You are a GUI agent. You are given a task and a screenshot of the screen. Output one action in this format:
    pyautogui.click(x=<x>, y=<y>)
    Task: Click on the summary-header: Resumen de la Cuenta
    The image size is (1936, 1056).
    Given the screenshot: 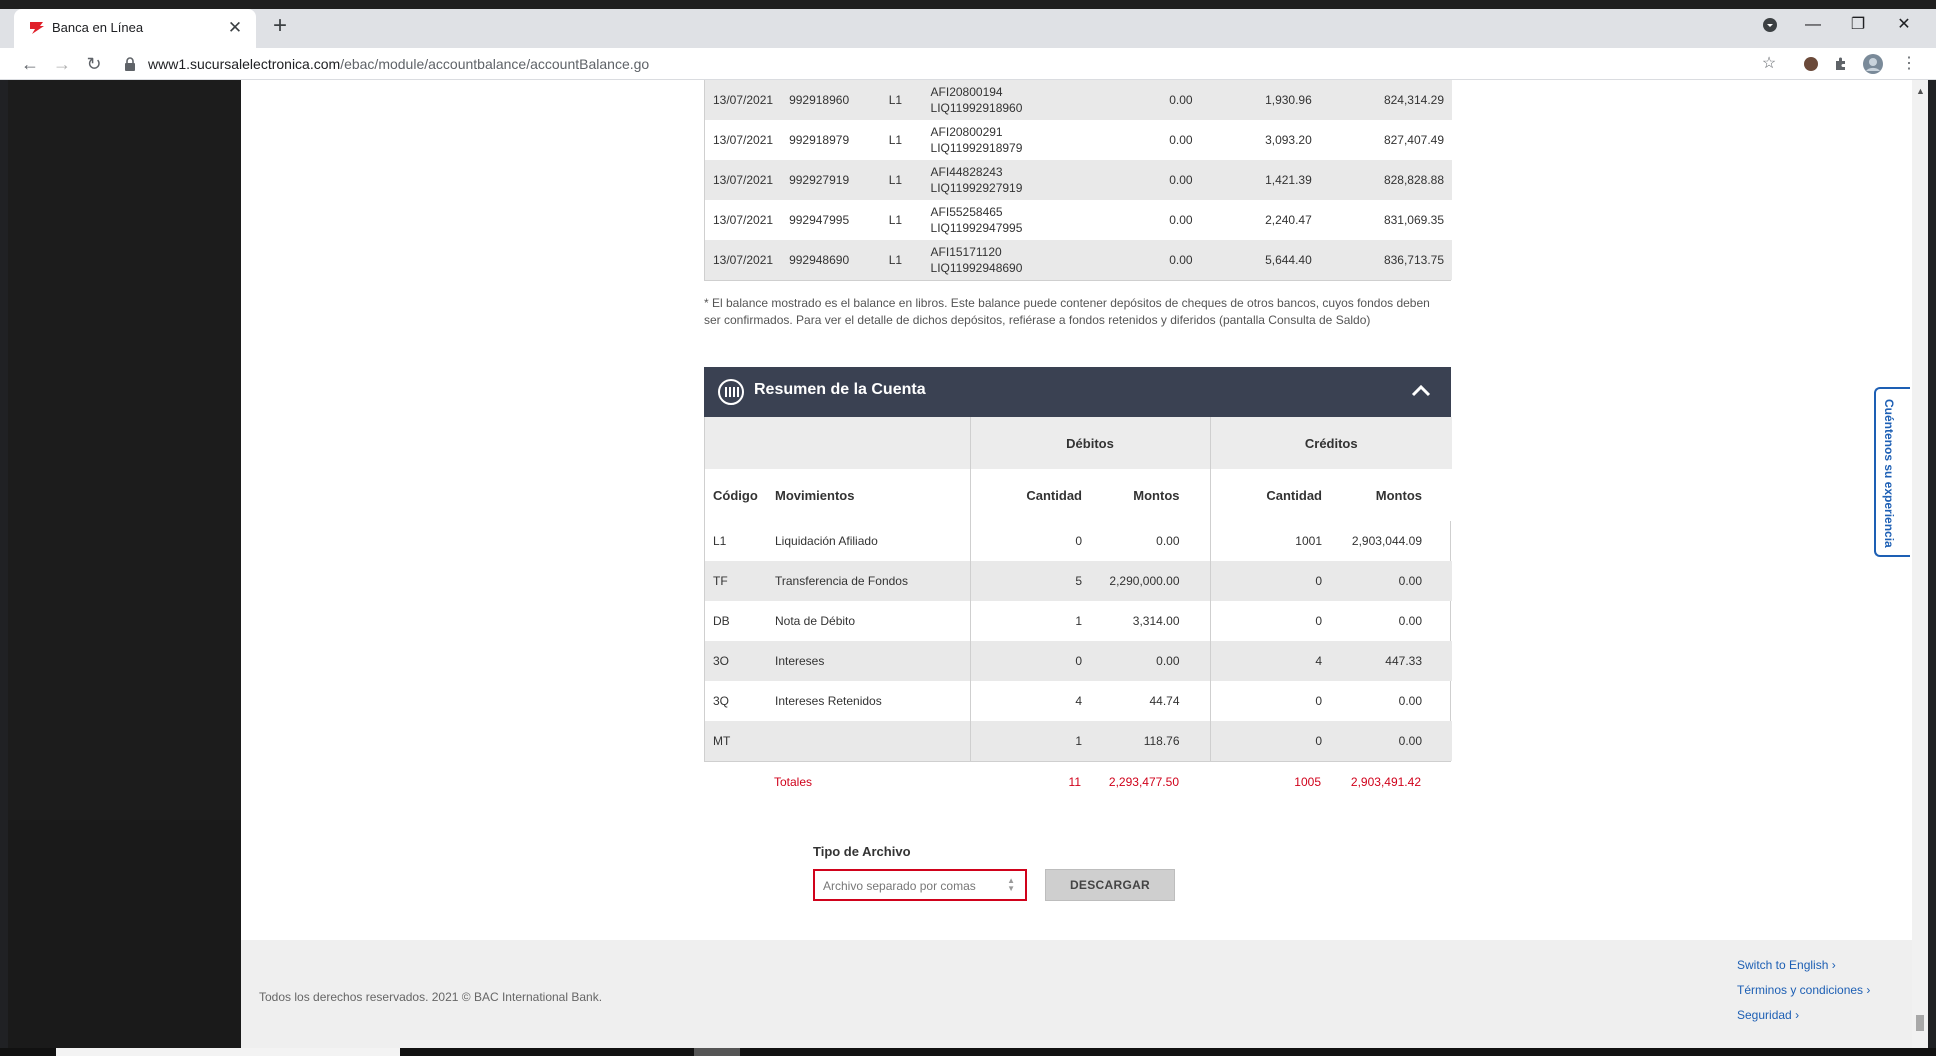 What is the action you would take?
    pyautogui.click(x=1077, y=392)
    